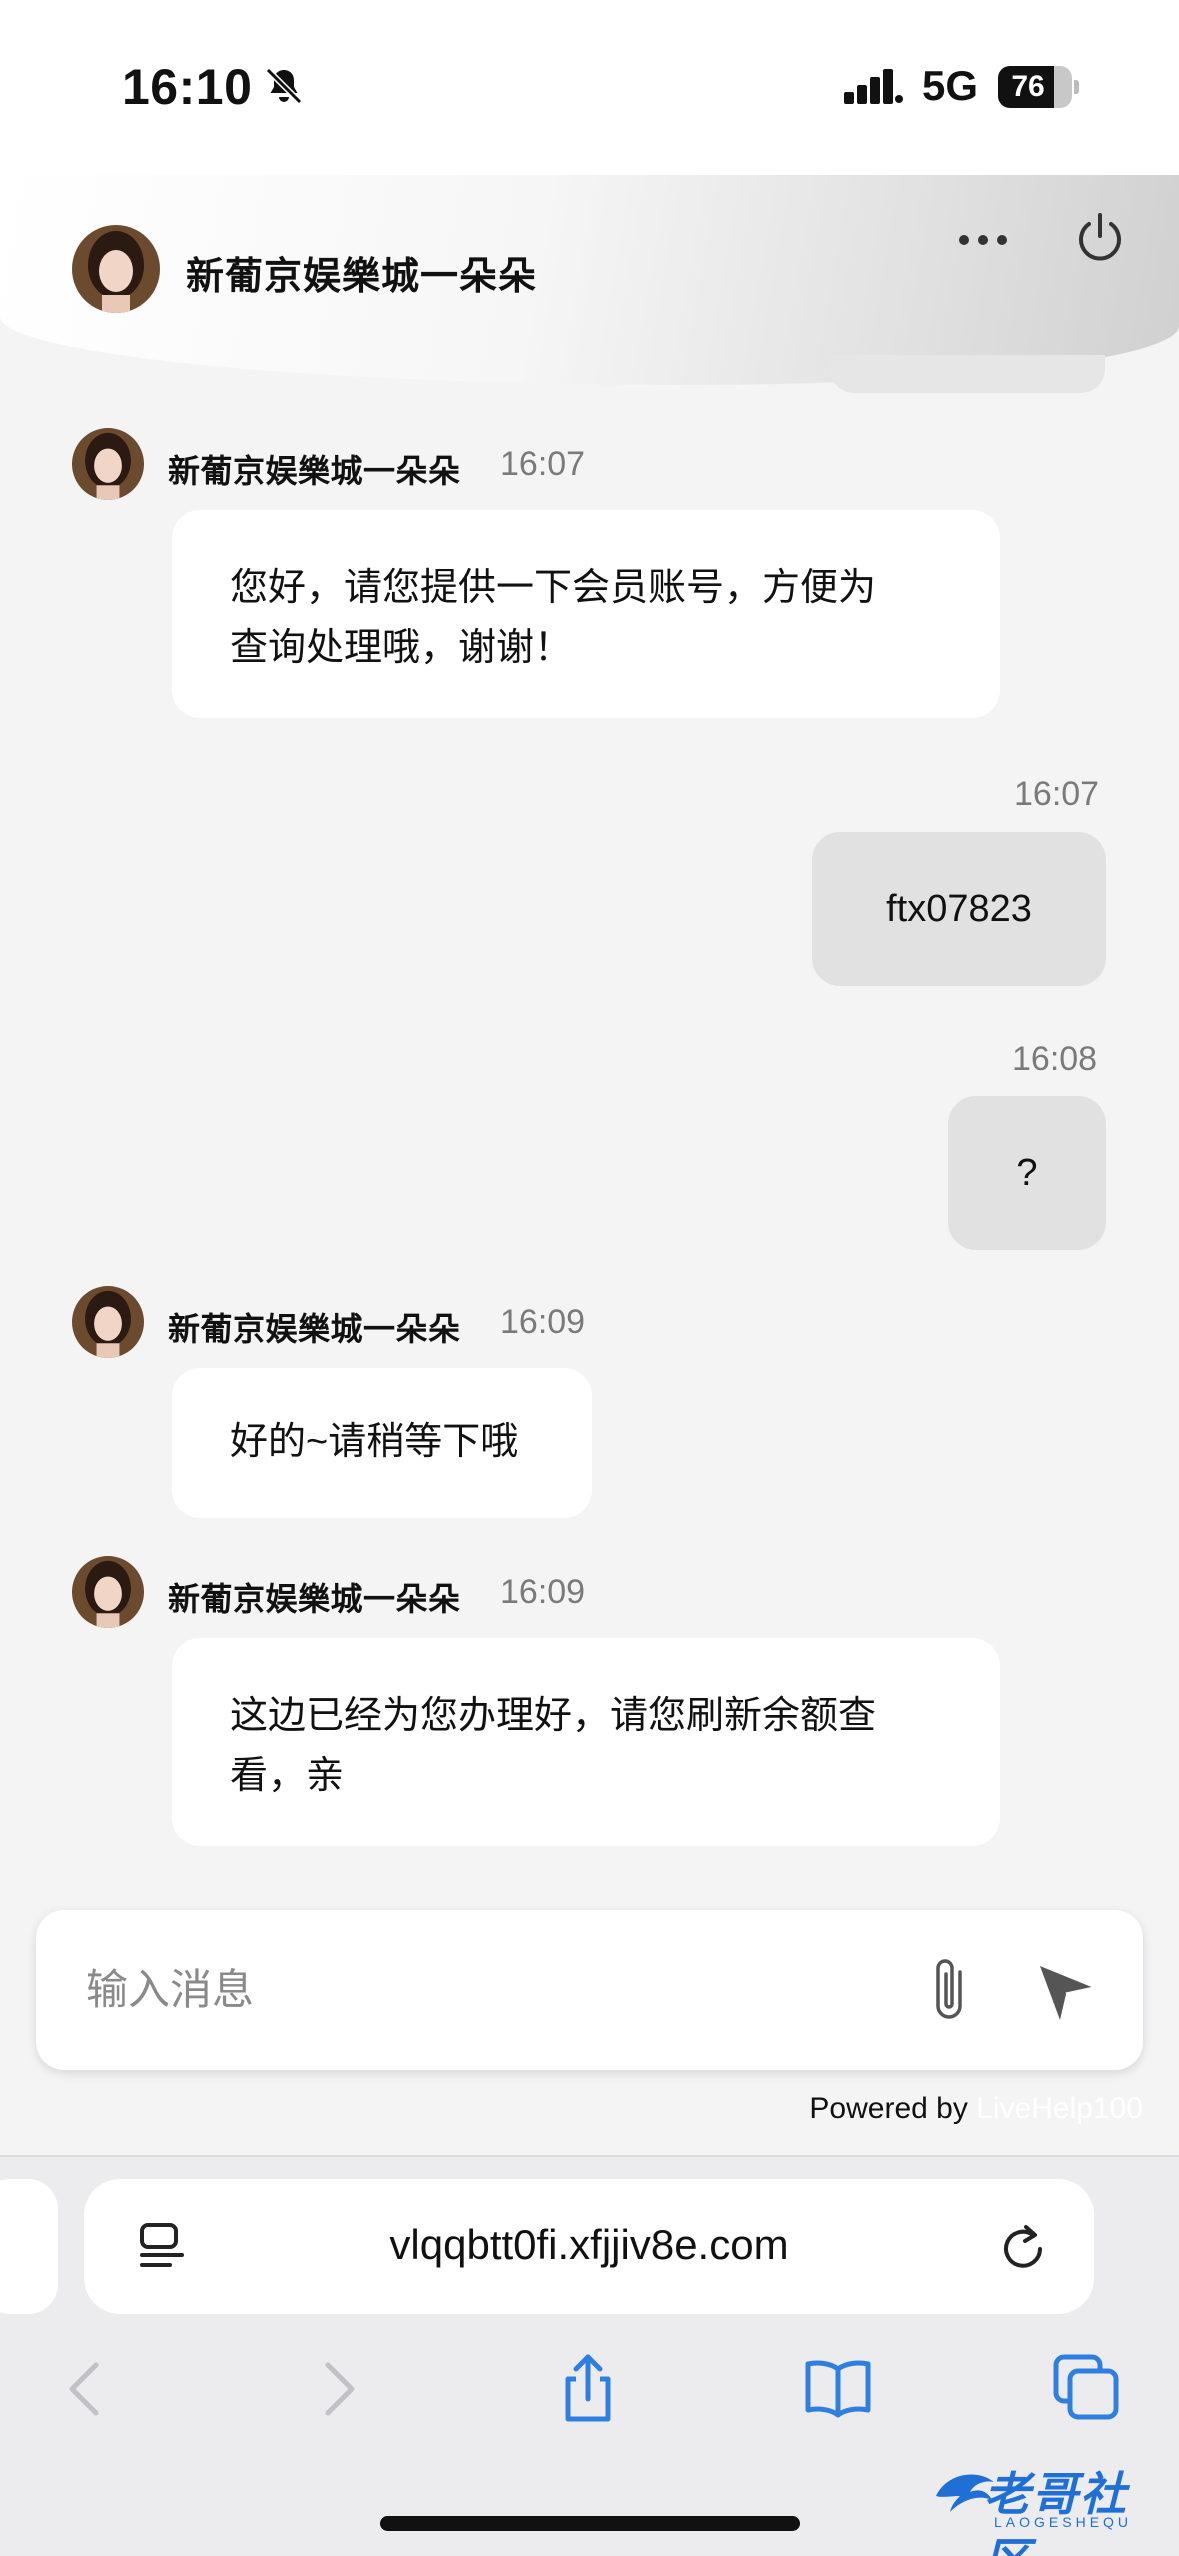 The height and width of the screenshot is (2556, 1179). I want to click on agent-message-bubble: 好的~请稍等下哦, so click(382, 1443).